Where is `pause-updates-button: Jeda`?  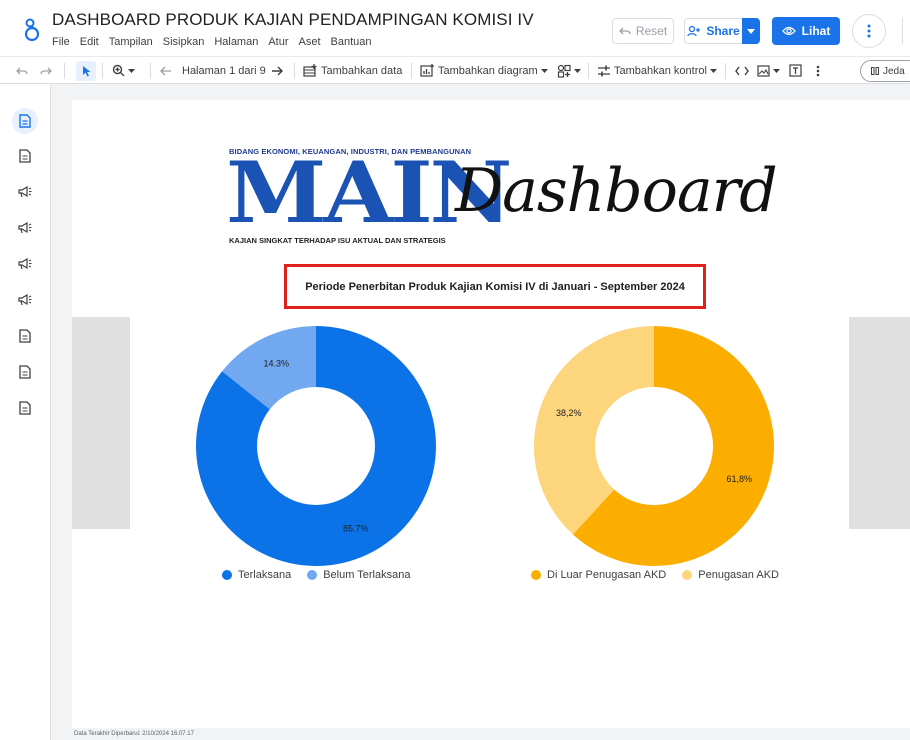 pause-updates-button: Jeda is located at coordinates (885, 71).